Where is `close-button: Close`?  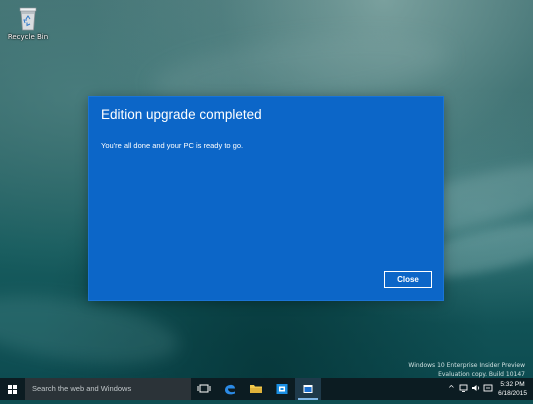 close-button: Close is located at coordinates (408, 279).